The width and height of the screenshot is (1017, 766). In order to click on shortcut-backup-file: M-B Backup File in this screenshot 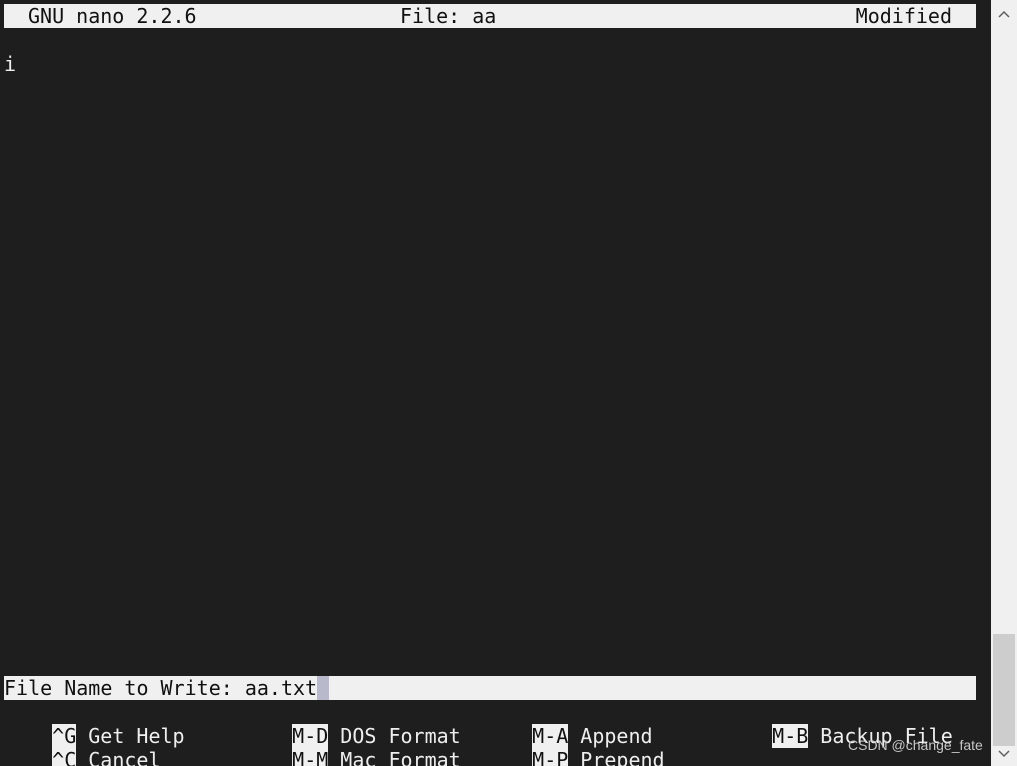, I will do `click(838, 724)`.